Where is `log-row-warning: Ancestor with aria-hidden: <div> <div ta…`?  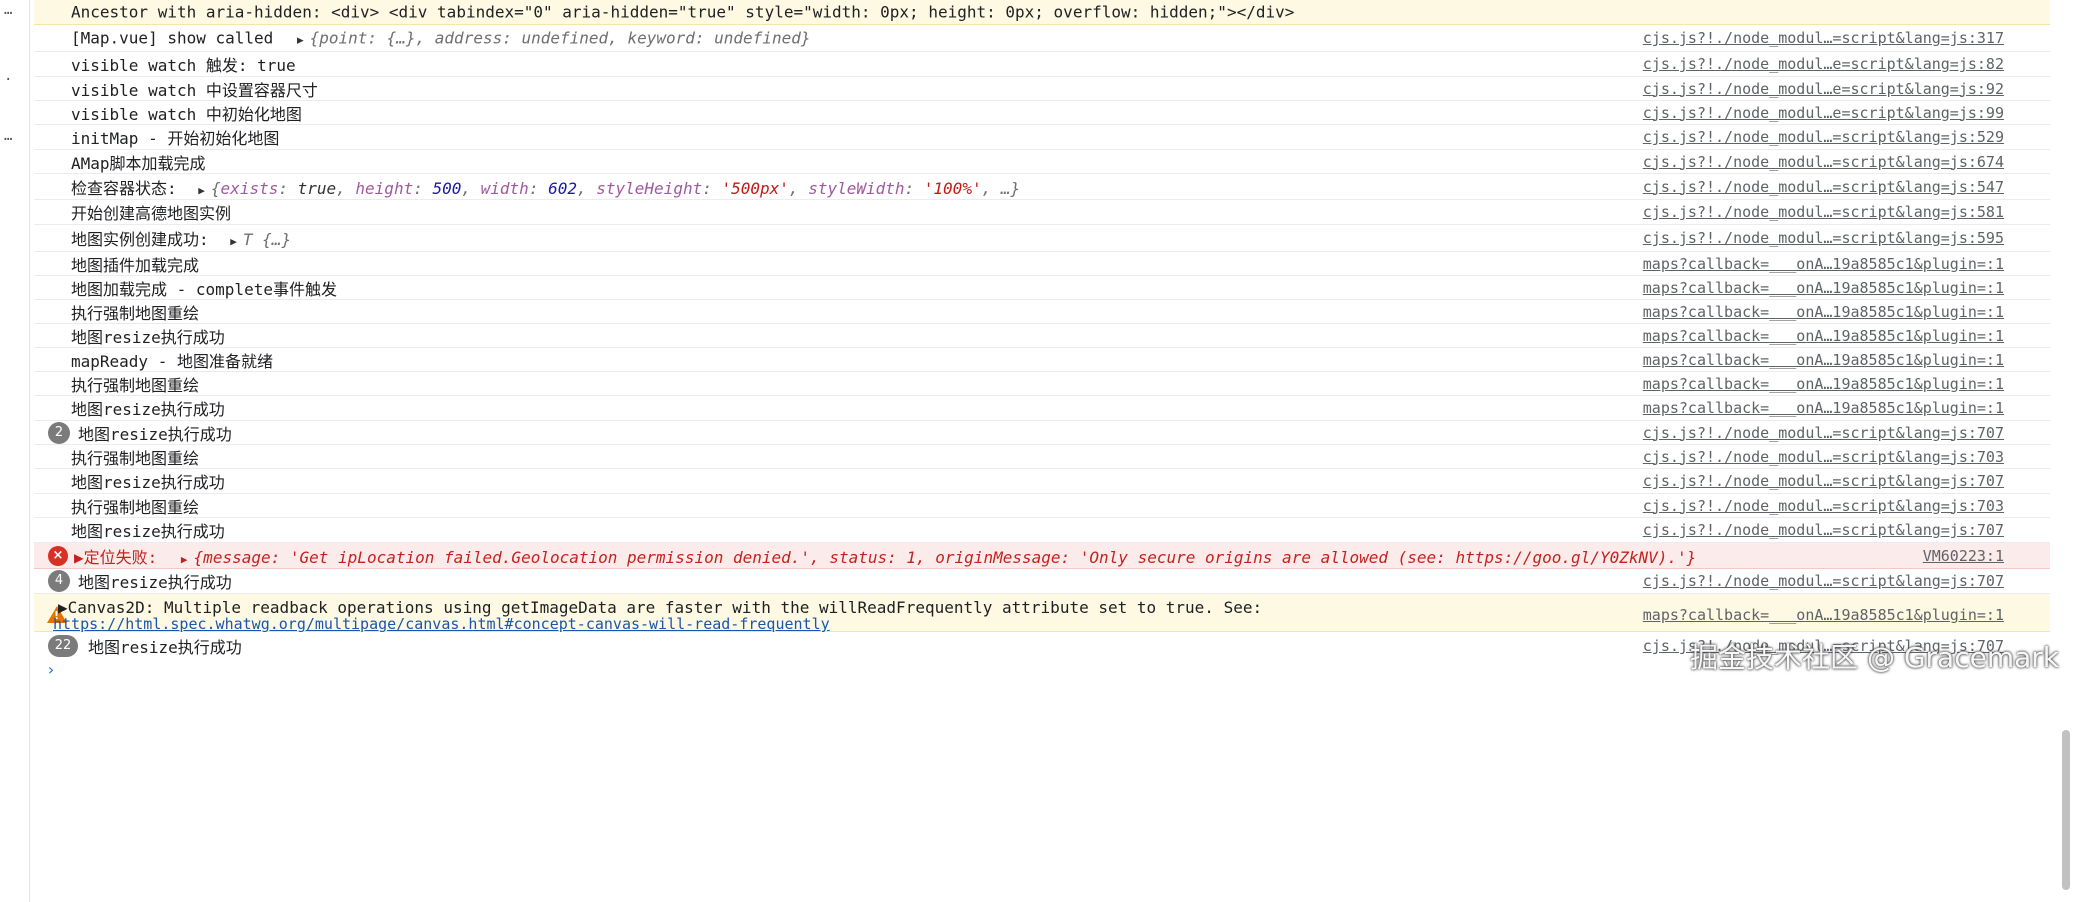
log-row-warning: Ancestor with aria-hidden: <div> <div ta… is located at coordinates (1042, 12).